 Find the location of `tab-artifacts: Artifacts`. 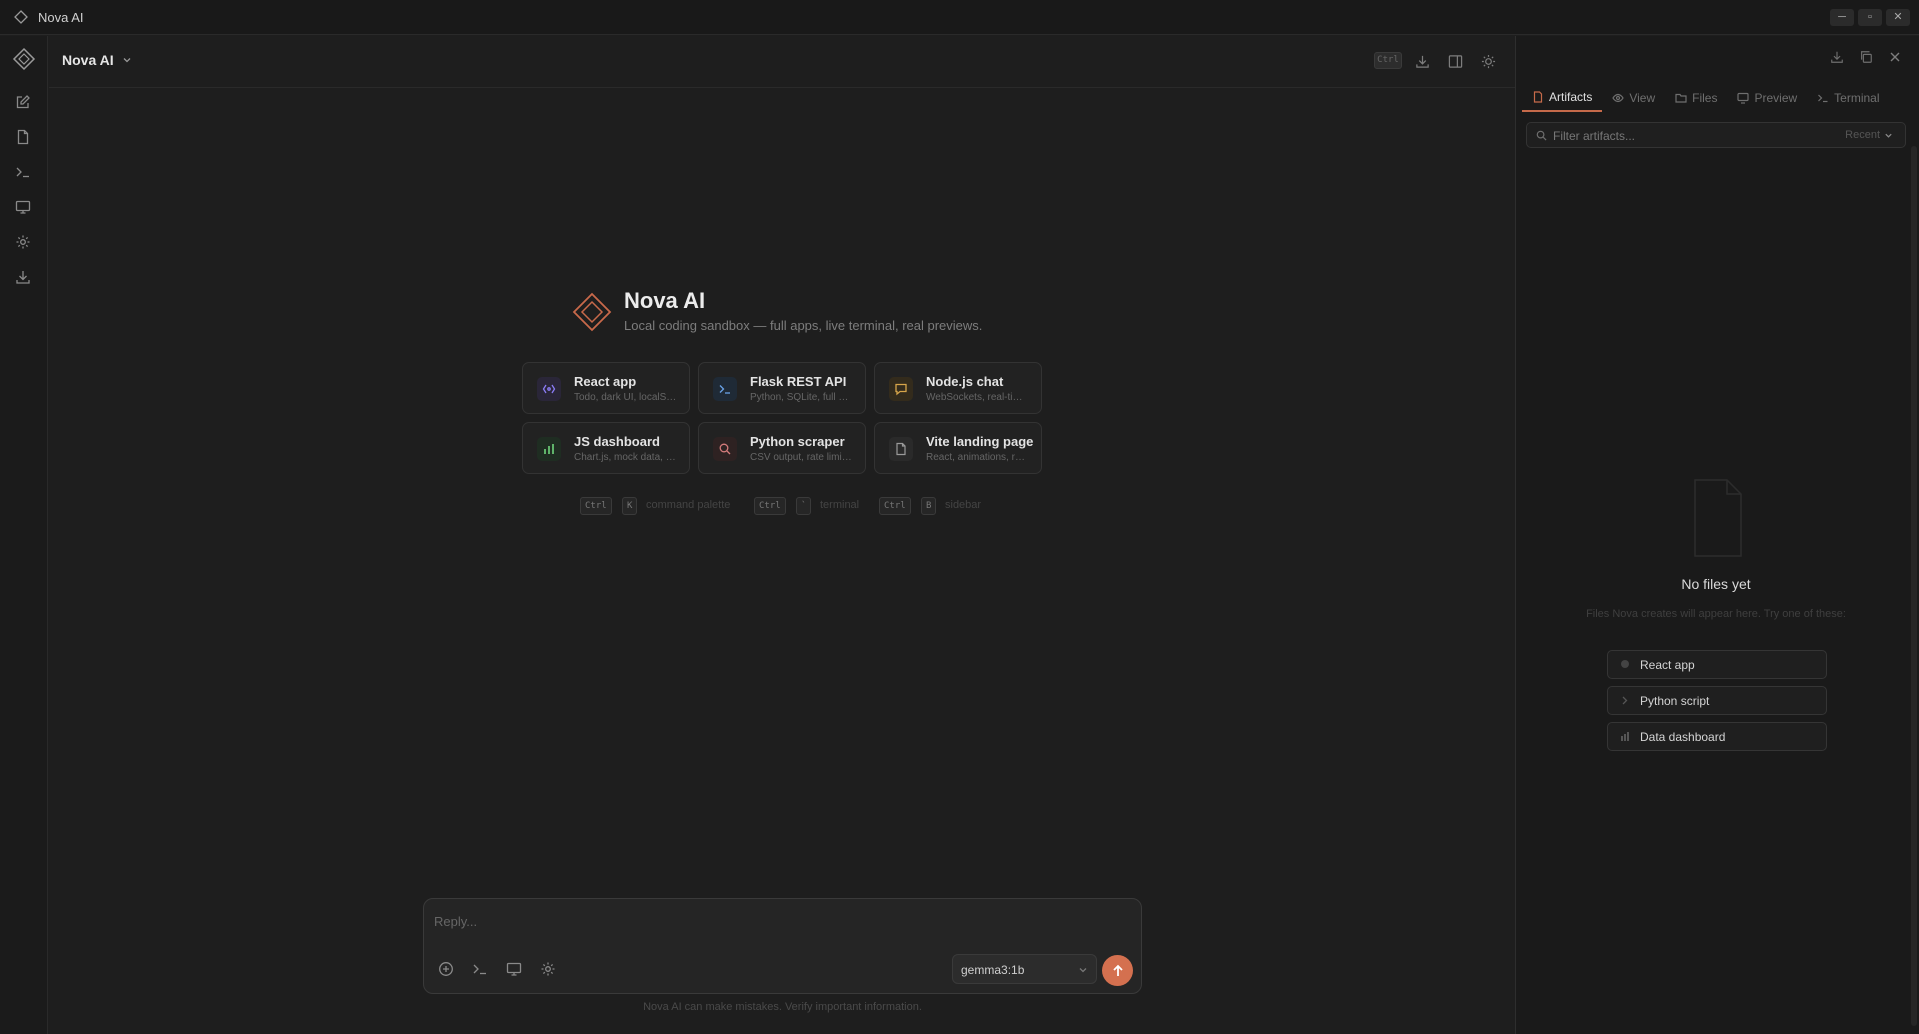

tab-artifacts: Artifacts is located at coordinates (1562, 98).